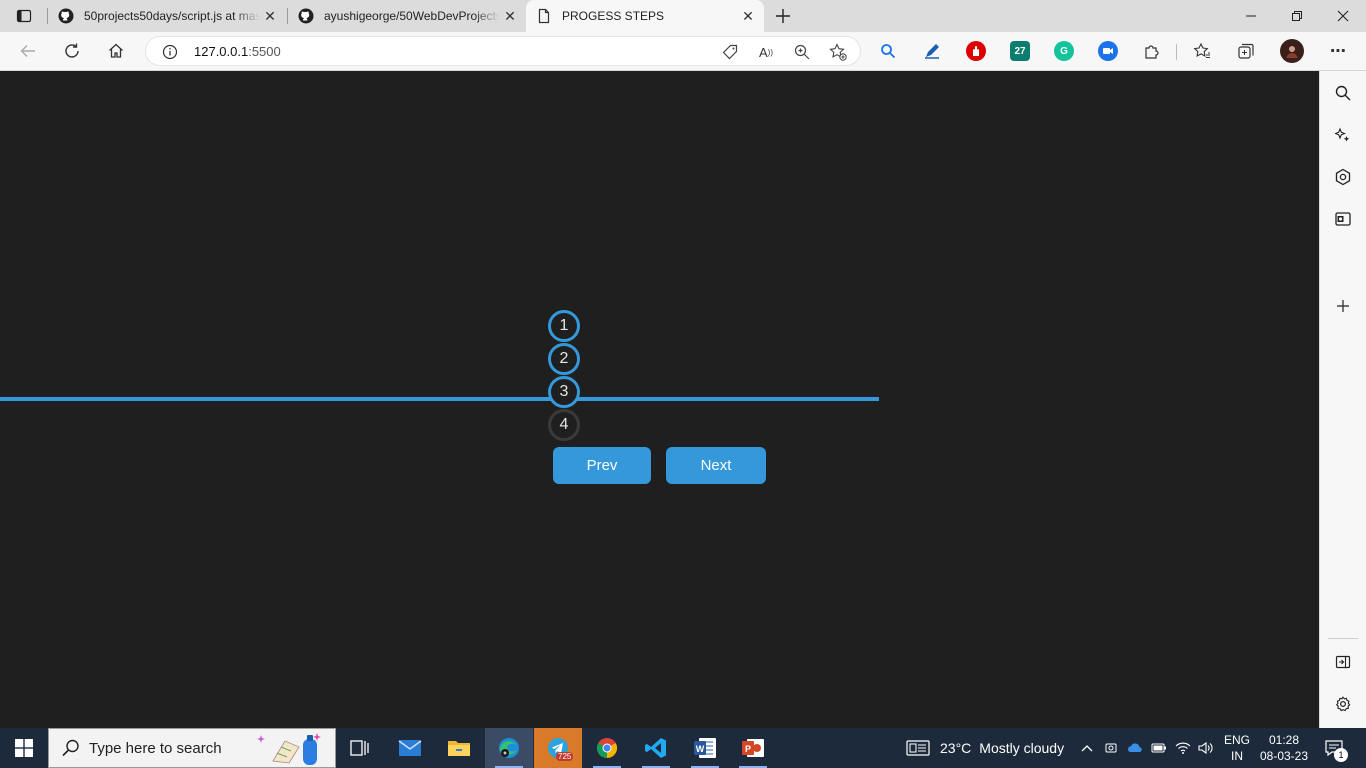 Image resolution: width=1366 pixels, height=768 pixels. I want to click on restore-icon, so click(1297, 16).